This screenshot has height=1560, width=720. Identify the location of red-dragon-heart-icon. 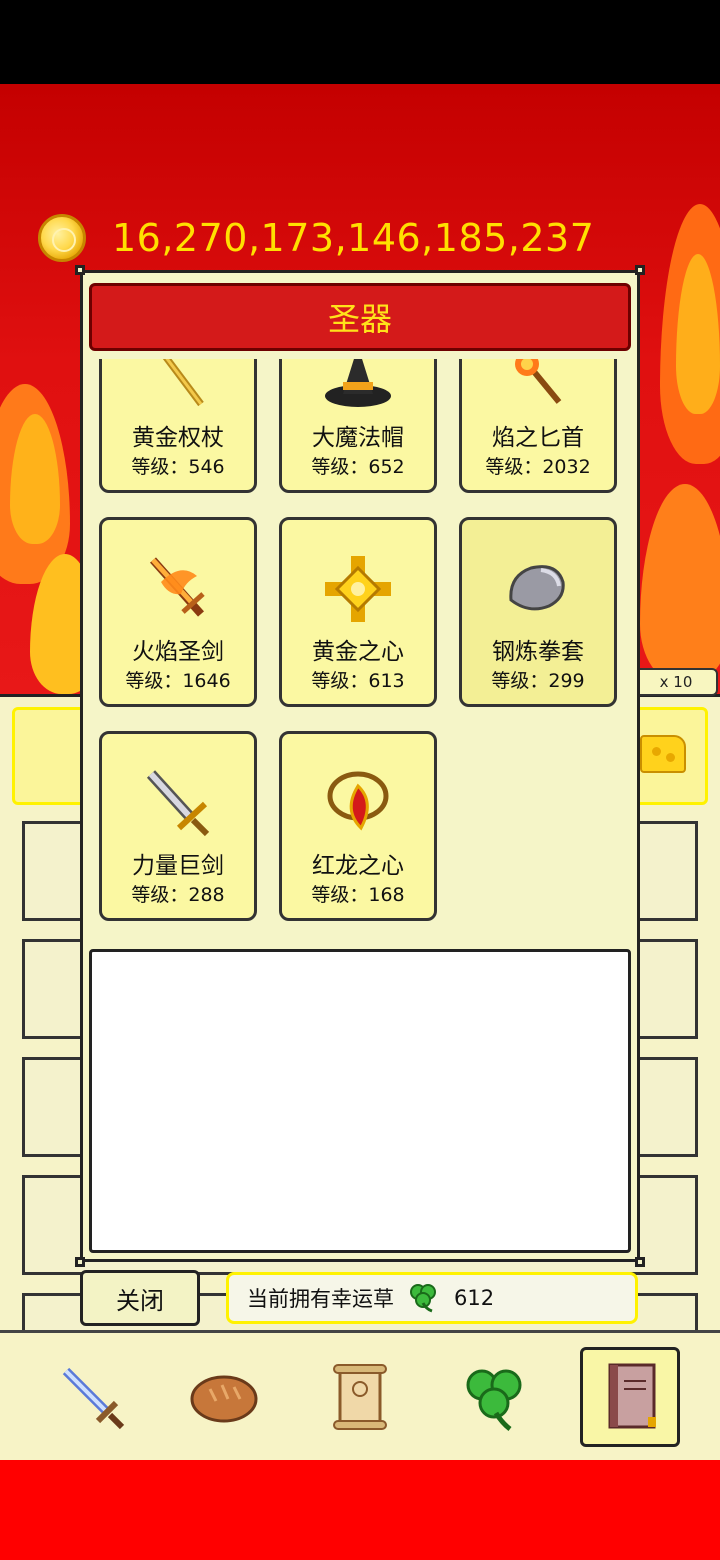
(358, 801).